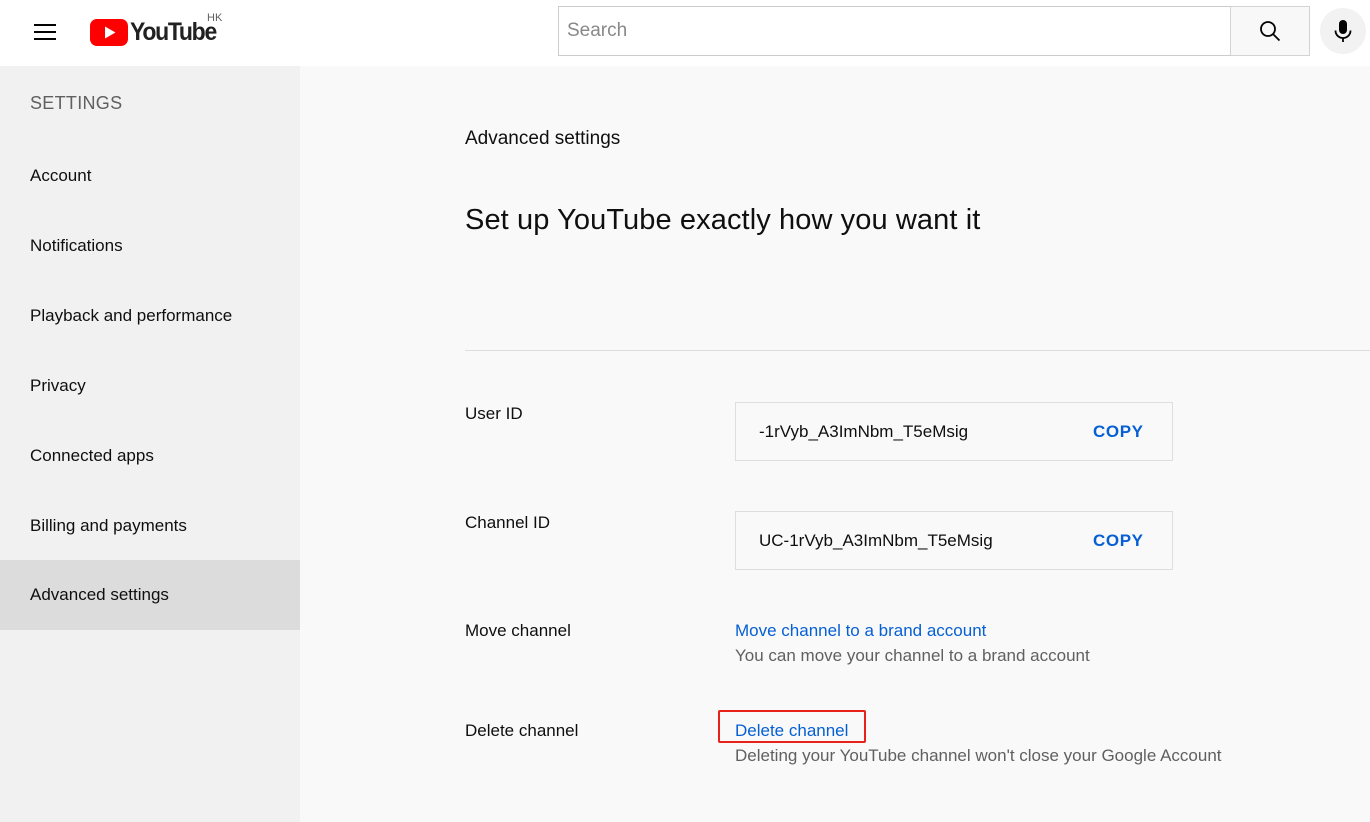  I want to click on copy-channel-id-button: COPY, so click(1118, 541).